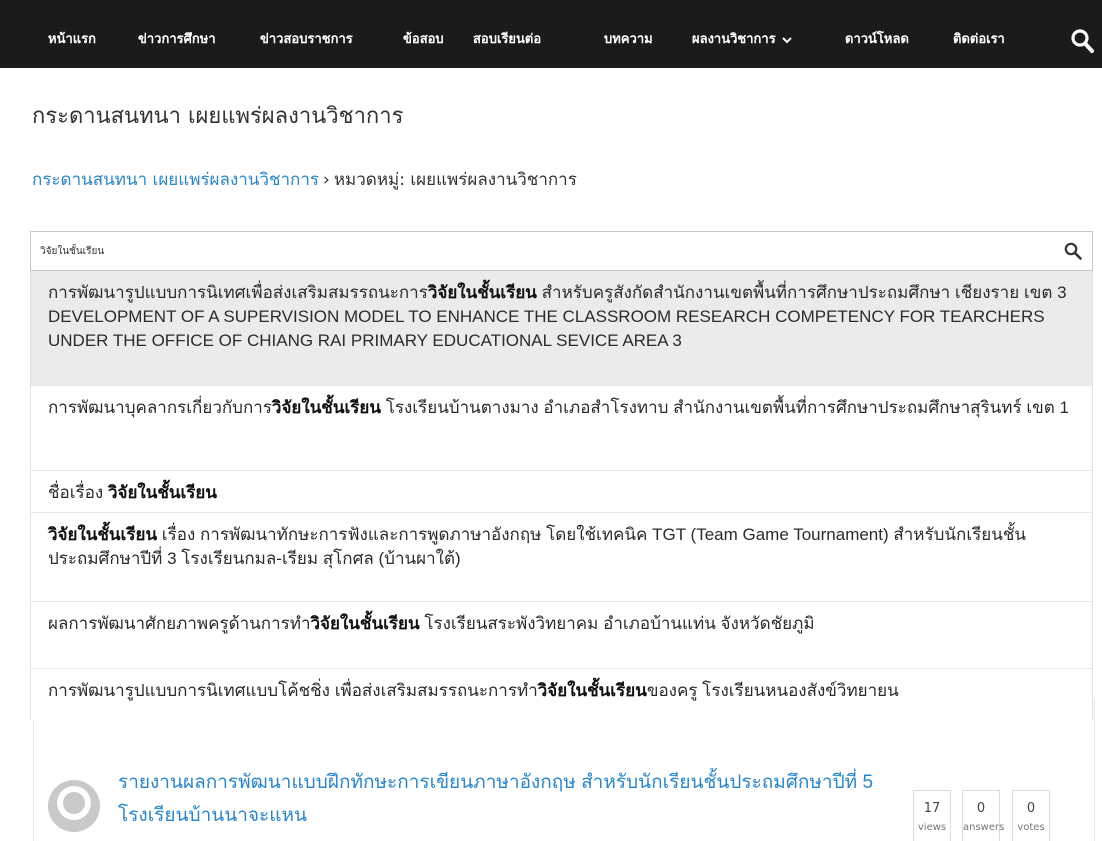 The width and height of the screenshot is (1102, 841). I want to click on suggestion-text: ของครู โรงเรียนหนองสังข์วิทยายน, so click(772, 690).